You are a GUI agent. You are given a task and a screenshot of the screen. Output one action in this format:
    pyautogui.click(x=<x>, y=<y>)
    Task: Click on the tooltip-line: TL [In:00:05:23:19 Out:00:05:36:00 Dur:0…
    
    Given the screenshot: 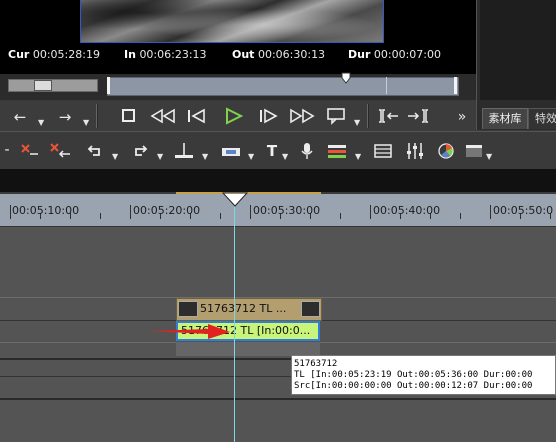 What is the action you would take?
    pyautogui.click(x=413, y=375)
    